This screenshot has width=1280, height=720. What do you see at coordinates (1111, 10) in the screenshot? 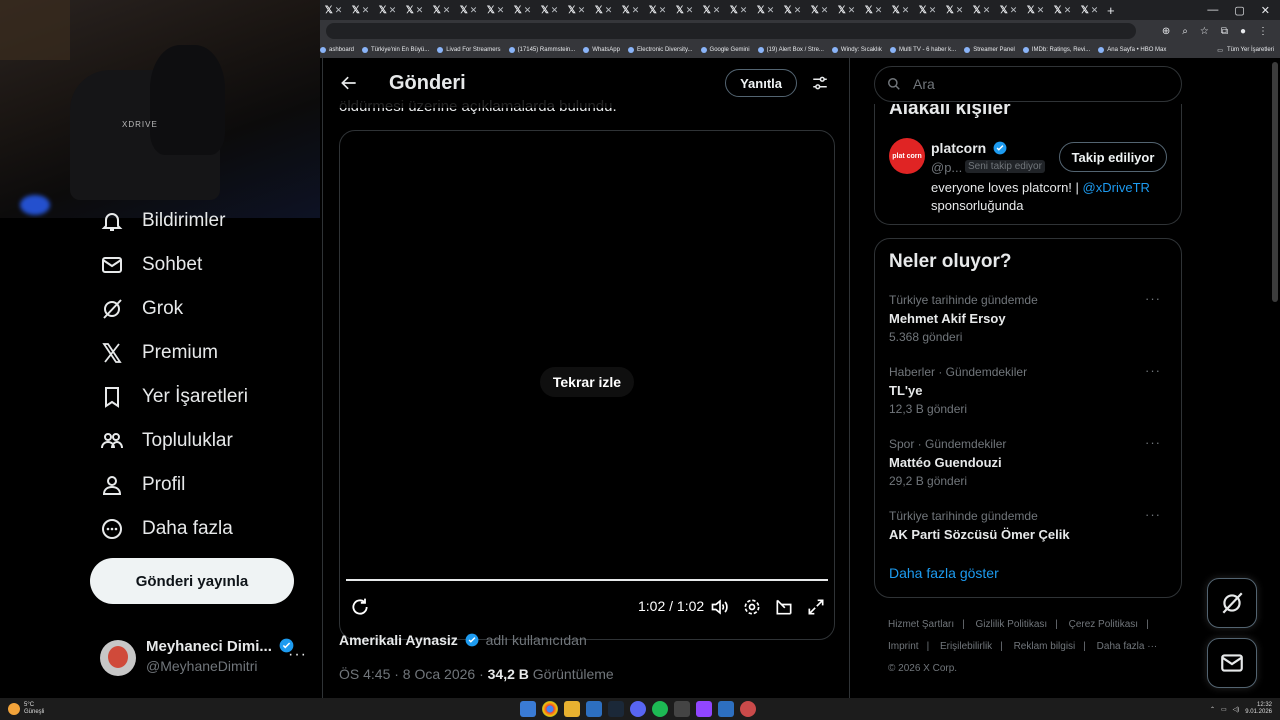
I see `new-tab-button: +` at bounding box center [1111, 10].